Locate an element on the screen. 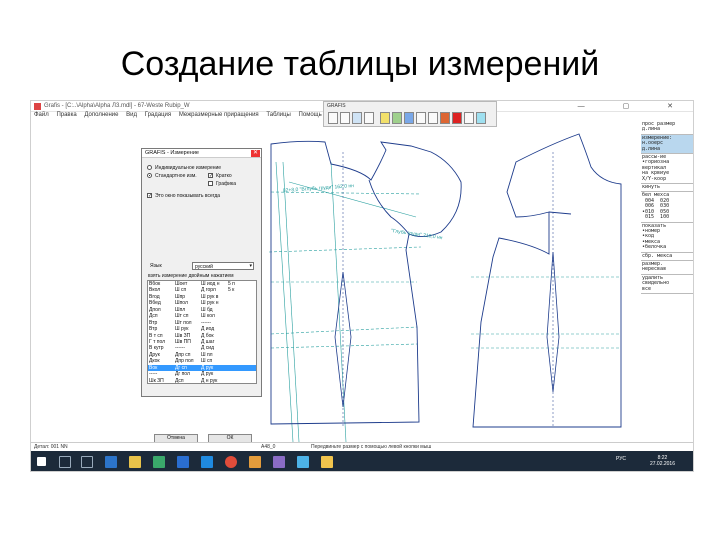 This screenshot has height=540, width=720. menu-tables: Таблицы is located at coordinates (278, 115).